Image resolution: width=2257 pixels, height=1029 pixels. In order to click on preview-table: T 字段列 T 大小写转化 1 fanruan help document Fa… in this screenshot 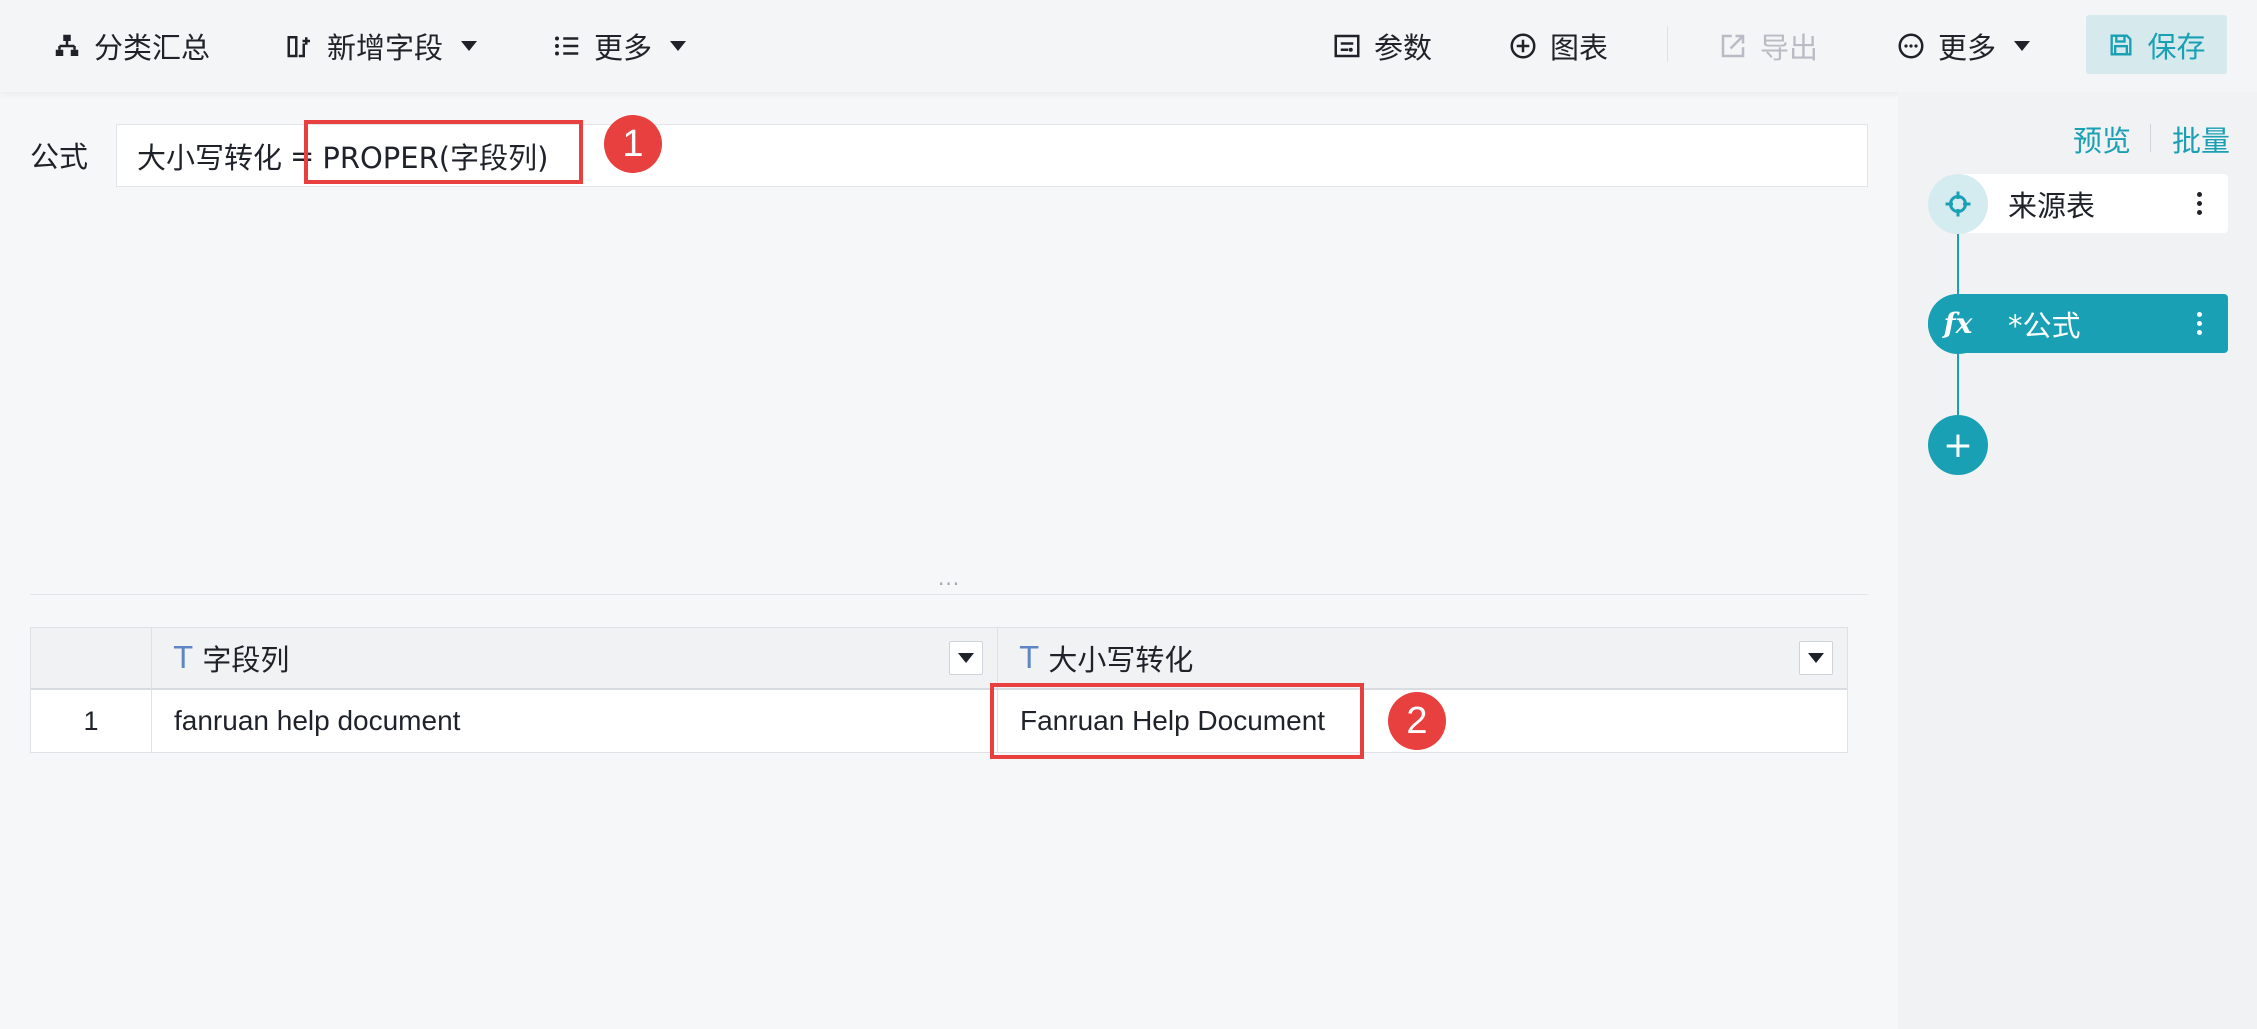, I will do `click(939, 690)`.